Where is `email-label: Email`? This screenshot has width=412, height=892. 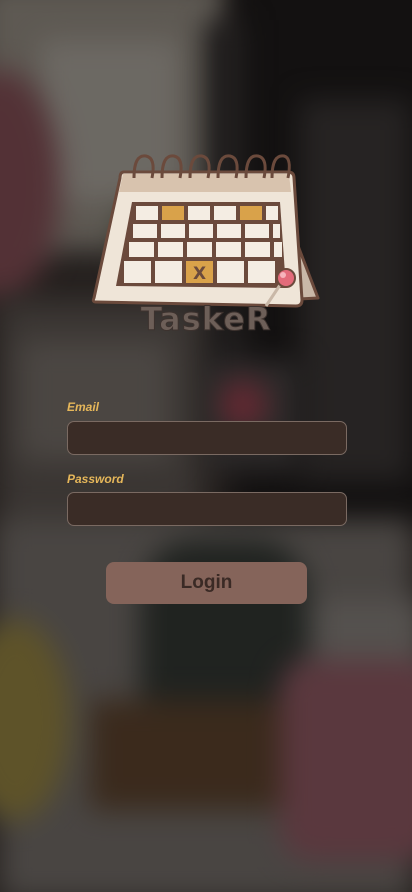 email-label: Email is located at coordinates (83, 407).